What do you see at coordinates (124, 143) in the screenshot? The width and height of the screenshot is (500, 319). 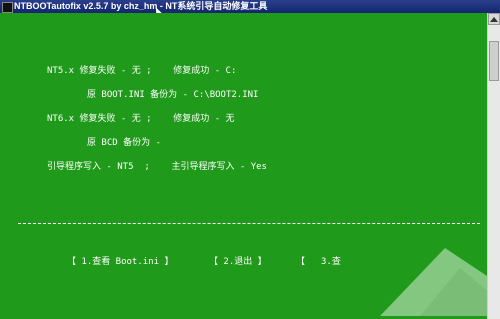 I see `nt6-backup-line: 原 BCD 备份为 -` at bounding box center [124, 143].